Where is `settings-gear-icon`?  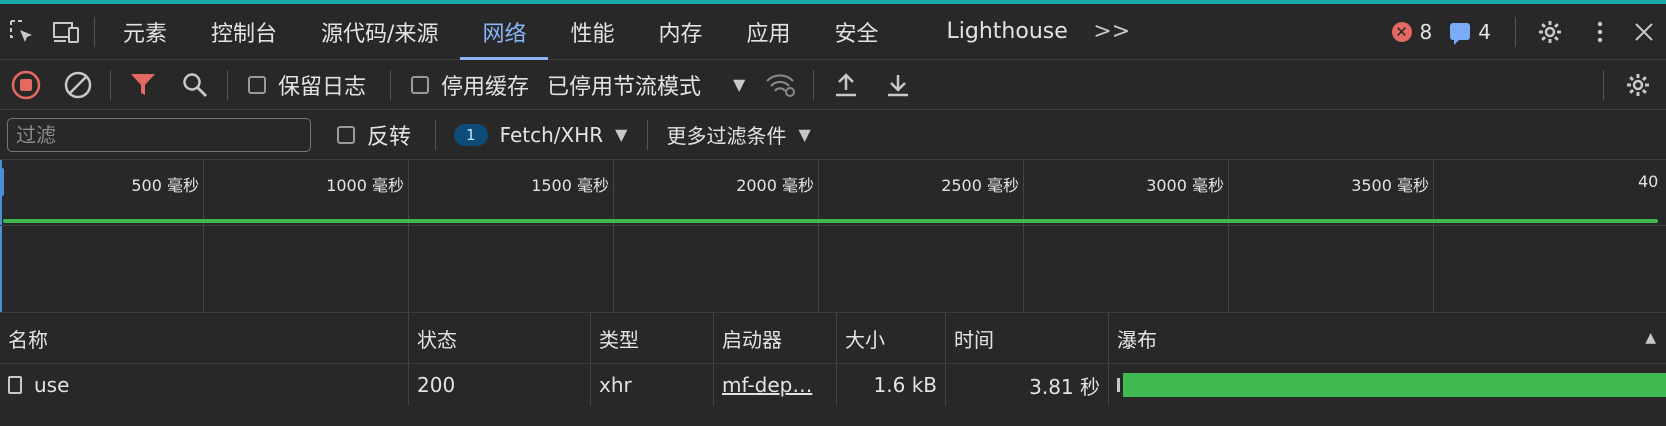
settings-gear-icon is located at coordinates (1550, 32).